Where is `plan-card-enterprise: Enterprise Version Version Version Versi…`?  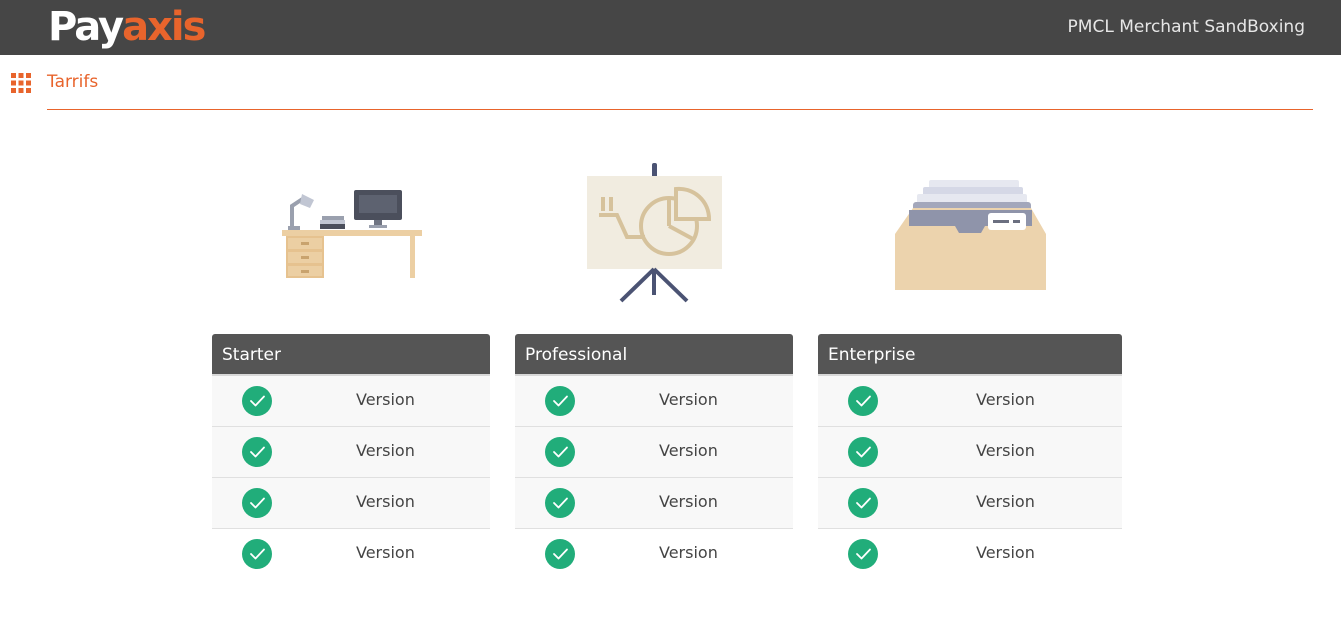 plan-card-enterprise: Enterprise Version Version Version Versi… is located at coordinates (970, 457).